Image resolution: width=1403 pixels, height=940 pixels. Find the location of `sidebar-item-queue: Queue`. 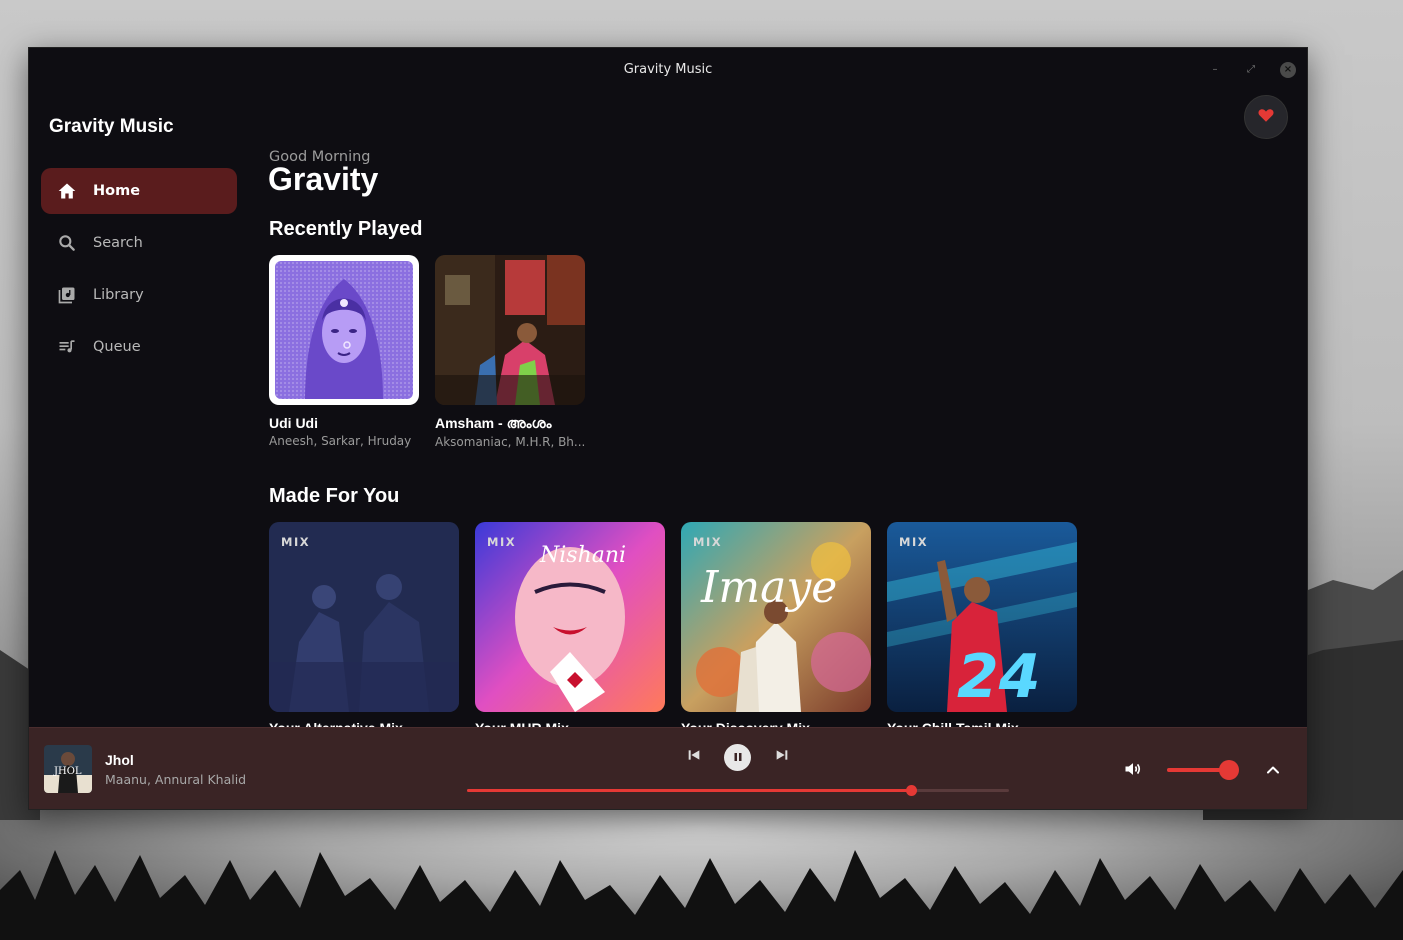

sidebar-item-queue: Queue is located at coordinates (139, 347).